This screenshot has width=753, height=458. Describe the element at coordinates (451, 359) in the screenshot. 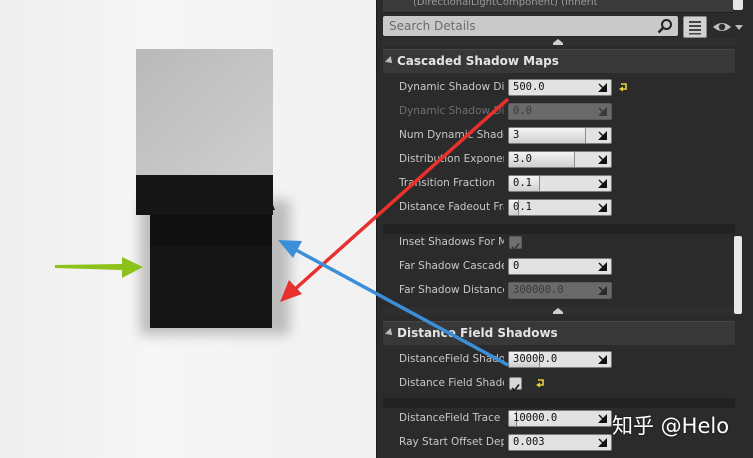

I see `prop-label: DistanceField Shado` at that location.